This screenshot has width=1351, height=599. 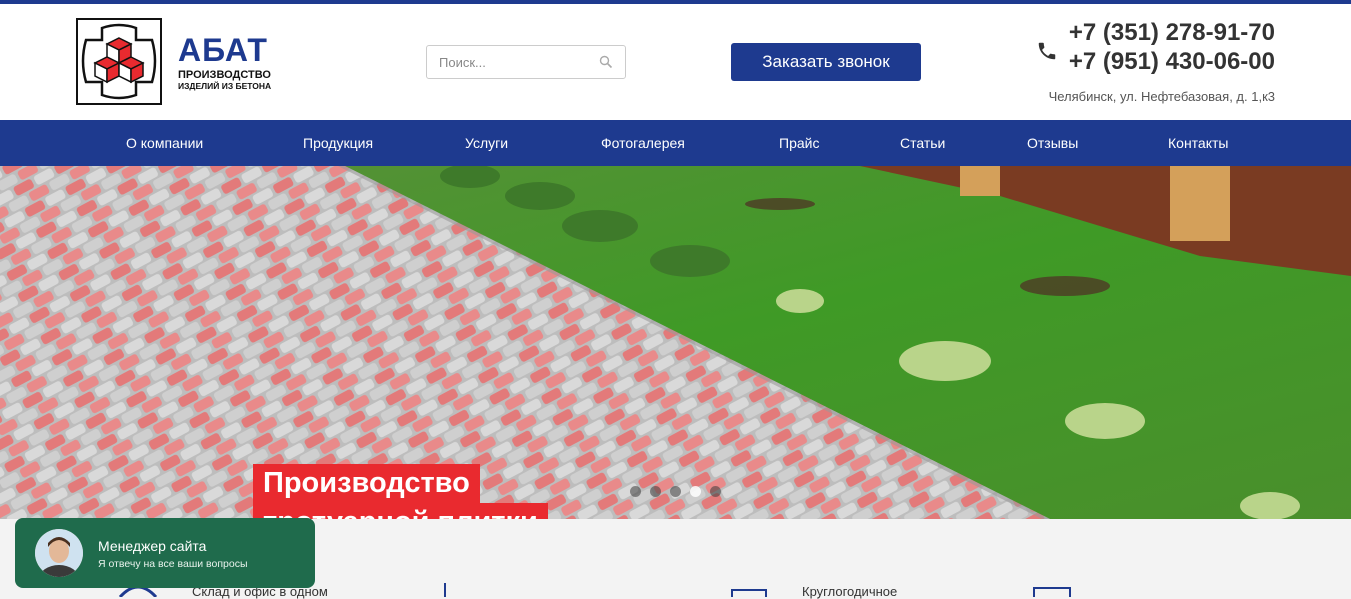 I want to click on phone-number-1: +7 (351) 278-91-70, so click(x=1162, y=32).